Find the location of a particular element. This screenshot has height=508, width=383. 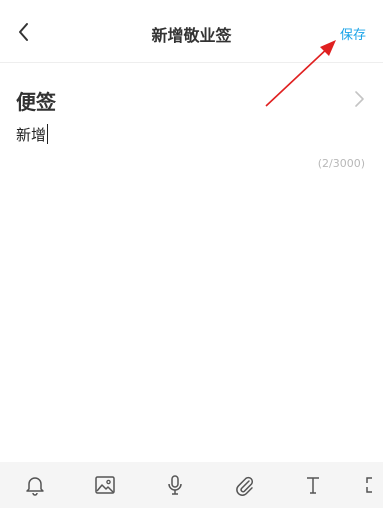

category-label: 便签 is located at coordinates (36, 102).